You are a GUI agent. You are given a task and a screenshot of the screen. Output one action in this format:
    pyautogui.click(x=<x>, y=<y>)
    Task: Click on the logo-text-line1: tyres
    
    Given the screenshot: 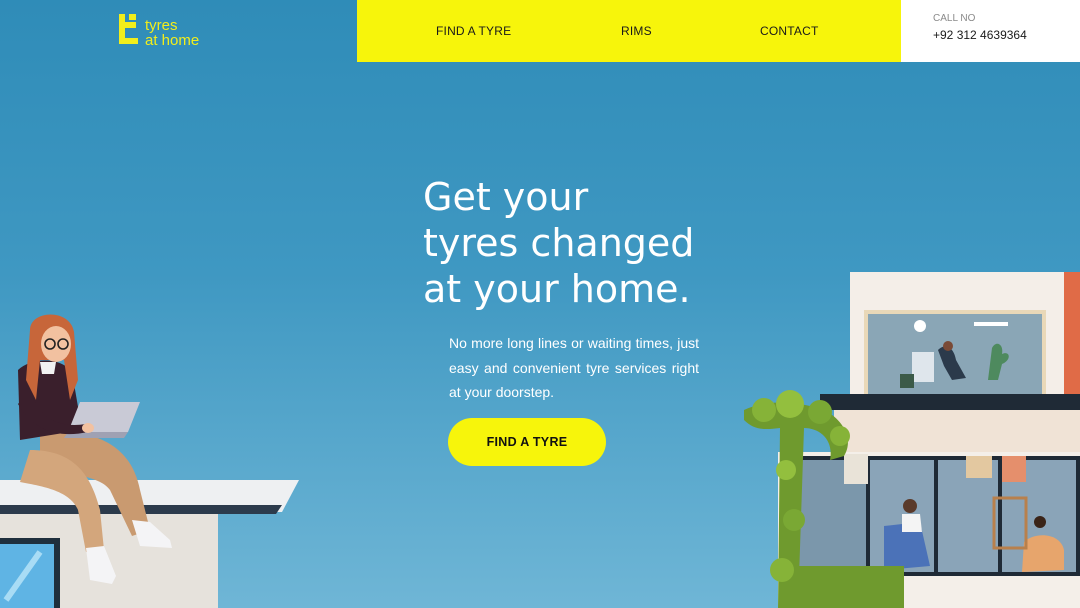 What is the action you would take?
    pyautogui.click(x=161, y=25)
    